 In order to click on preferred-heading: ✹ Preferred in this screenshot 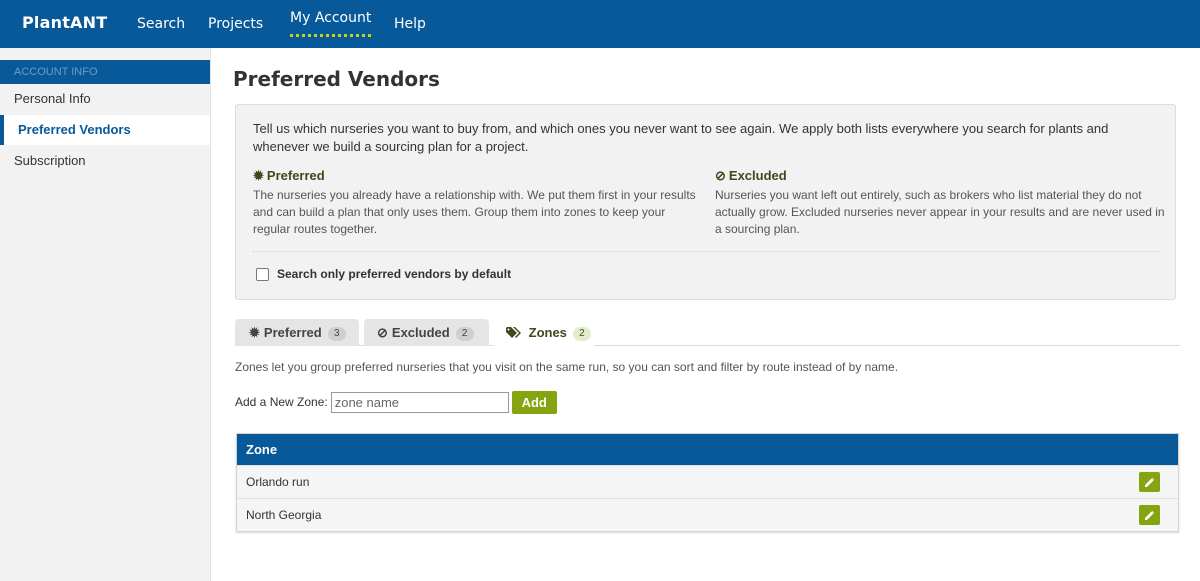, I will do `click(289, 175)`.